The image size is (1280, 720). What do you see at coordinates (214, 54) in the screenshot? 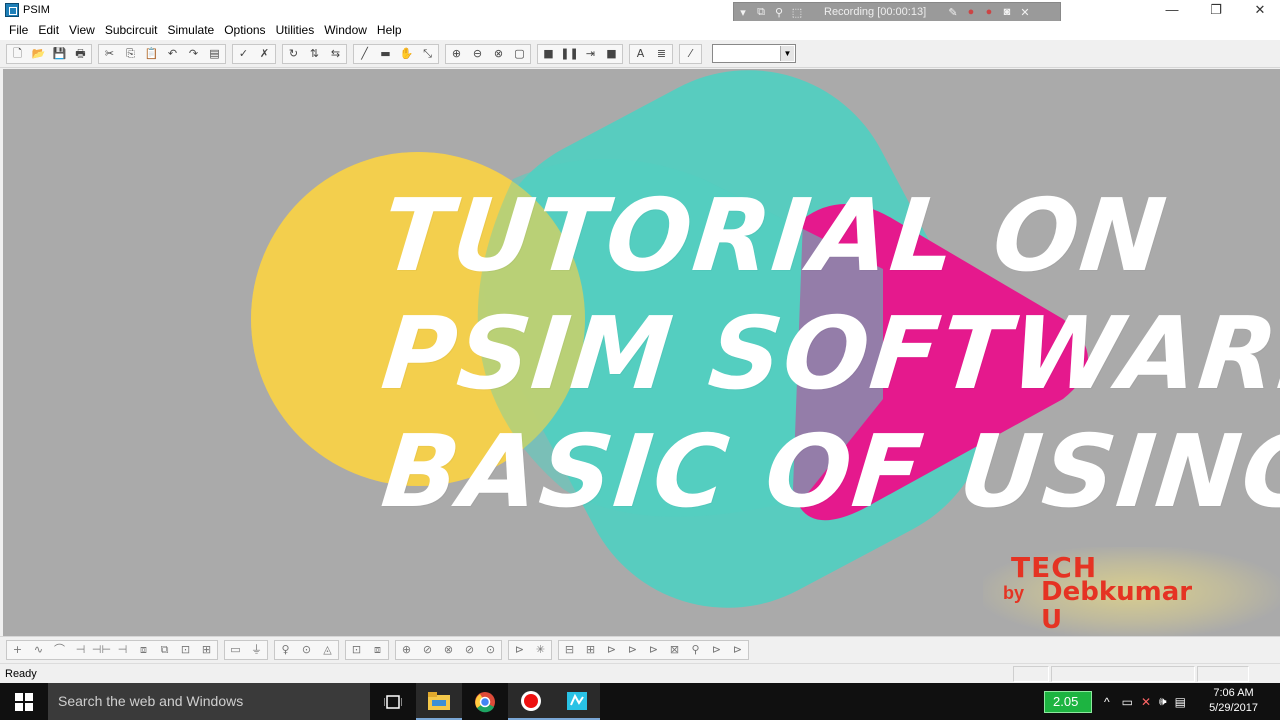
I see `tool-button-icon: ▤` at bounding box center [214, 54].